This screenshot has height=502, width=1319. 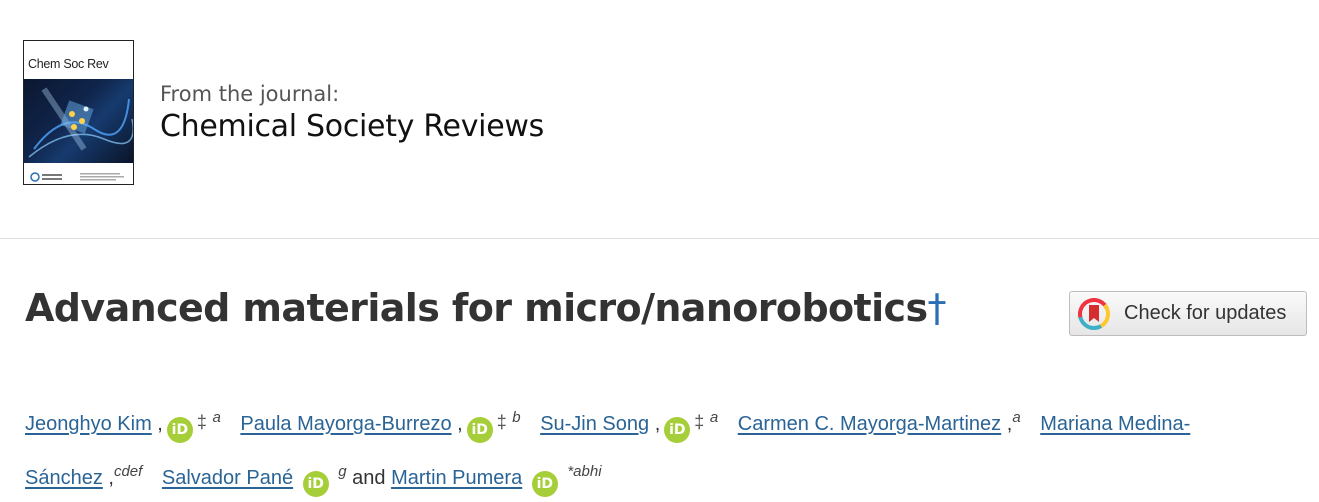 I want to click on author-link: Salvador Pané, so click(x=227, y=478).